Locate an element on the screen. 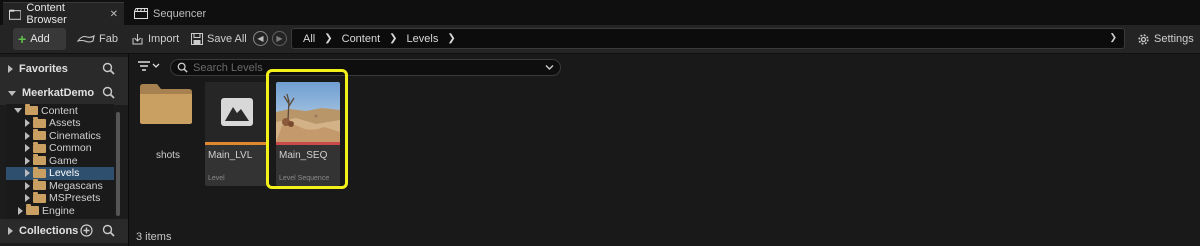 This screenshot has width=1200, height=246. save-all-label: Save All is located at coordinates (227, 39).